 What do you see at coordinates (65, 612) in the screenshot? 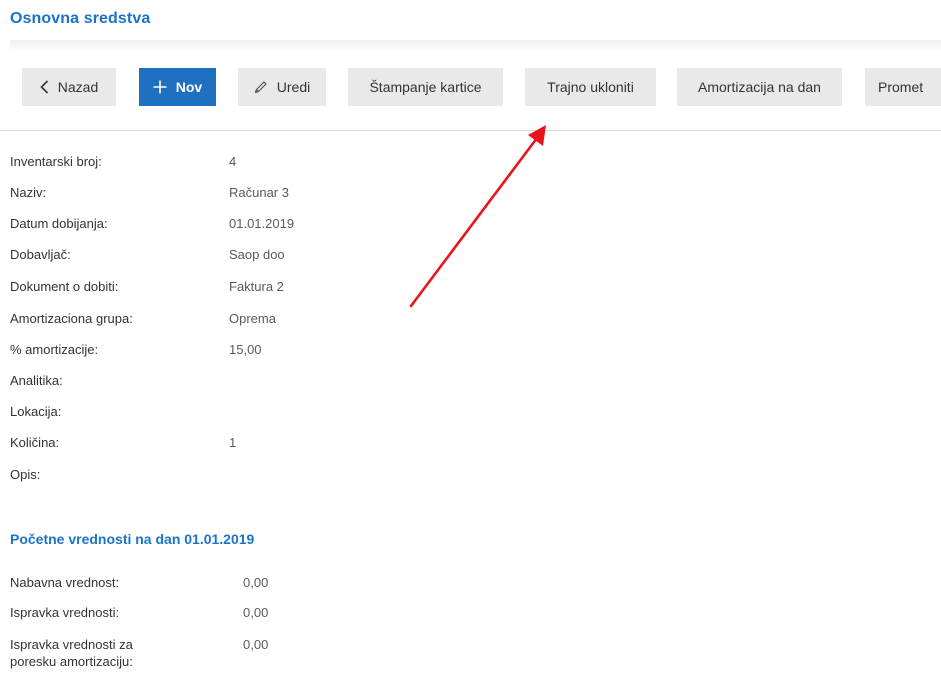
I see `initial-value-label: Ispravka vrednosti:` at bounding box center [65, 612].